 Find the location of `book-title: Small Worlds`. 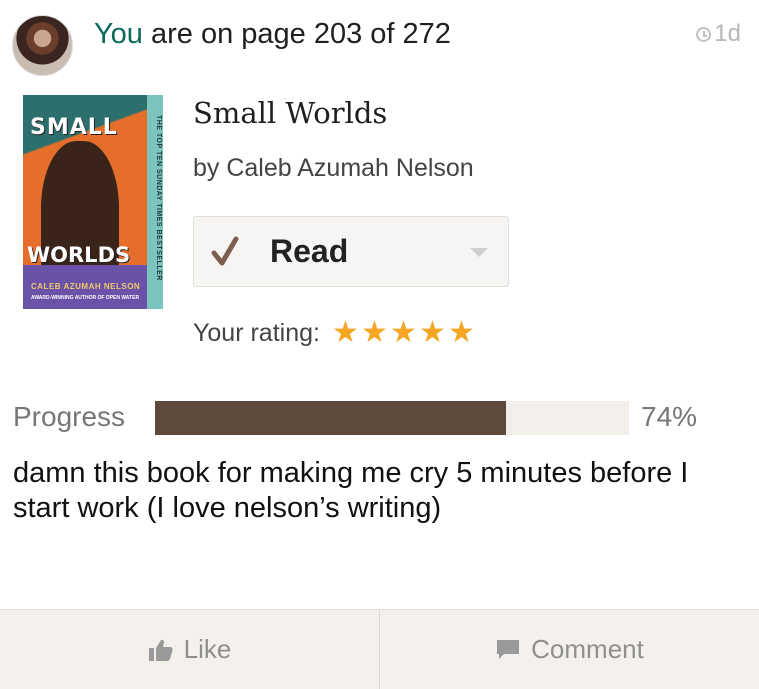

book-title: Small Worlds is located at coordinates (290, 113).